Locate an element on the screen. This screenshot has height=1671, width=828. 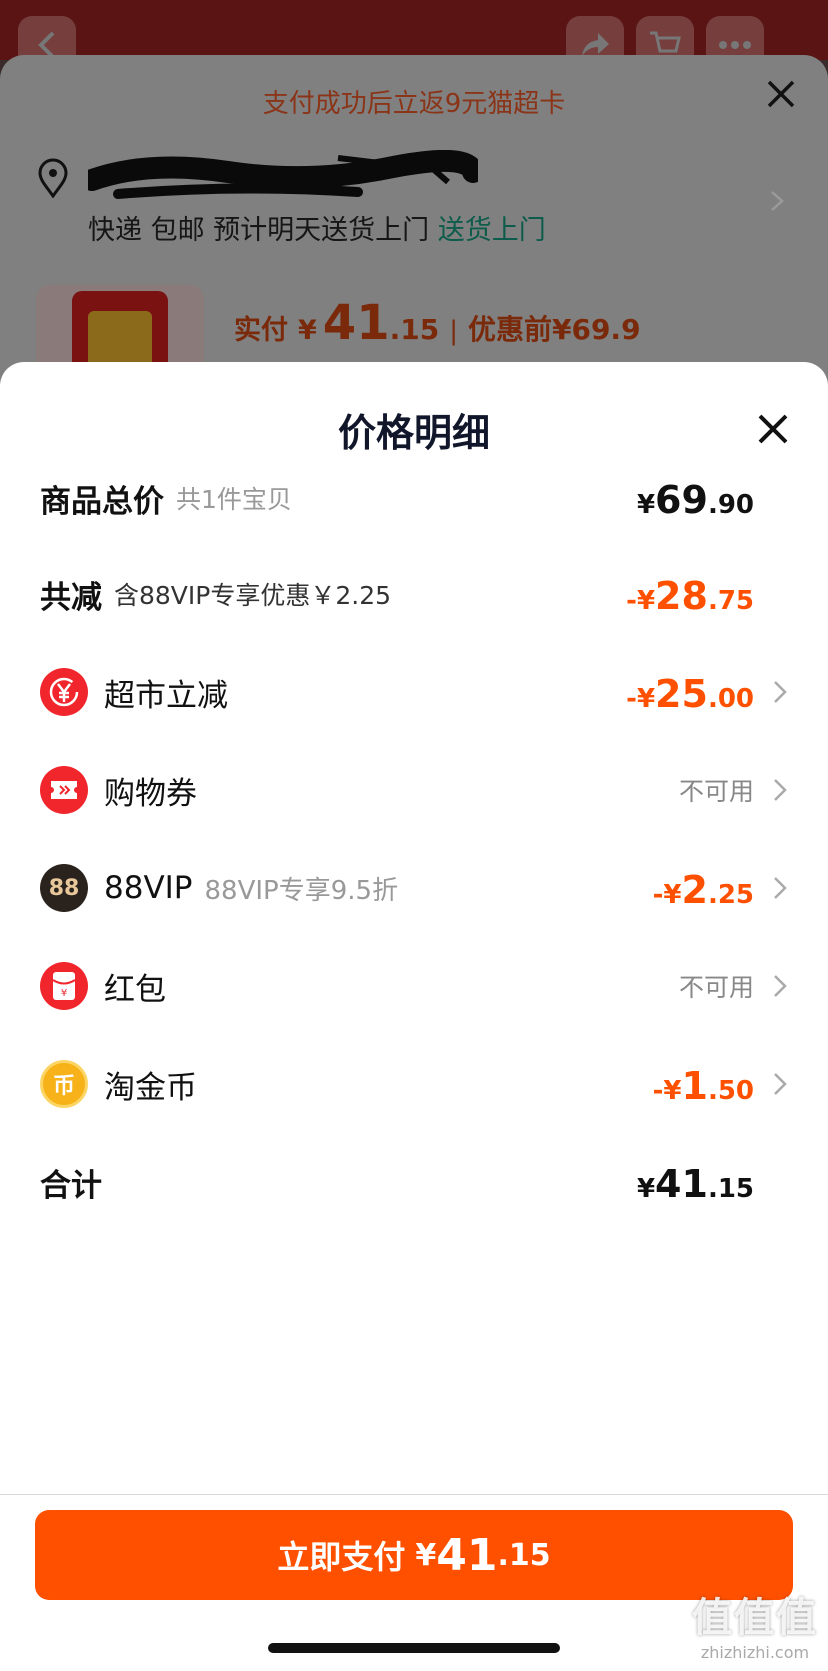
location-icon is located at coordinates (53, 180).